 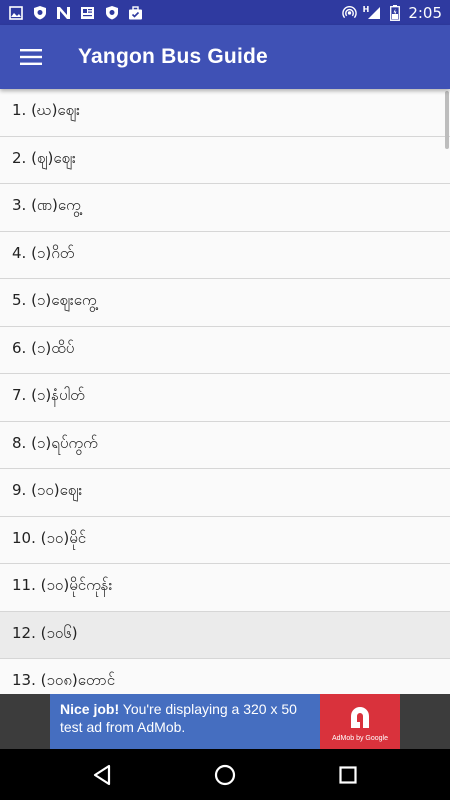 I want to click on menu-button, so click(x=31, y=57).